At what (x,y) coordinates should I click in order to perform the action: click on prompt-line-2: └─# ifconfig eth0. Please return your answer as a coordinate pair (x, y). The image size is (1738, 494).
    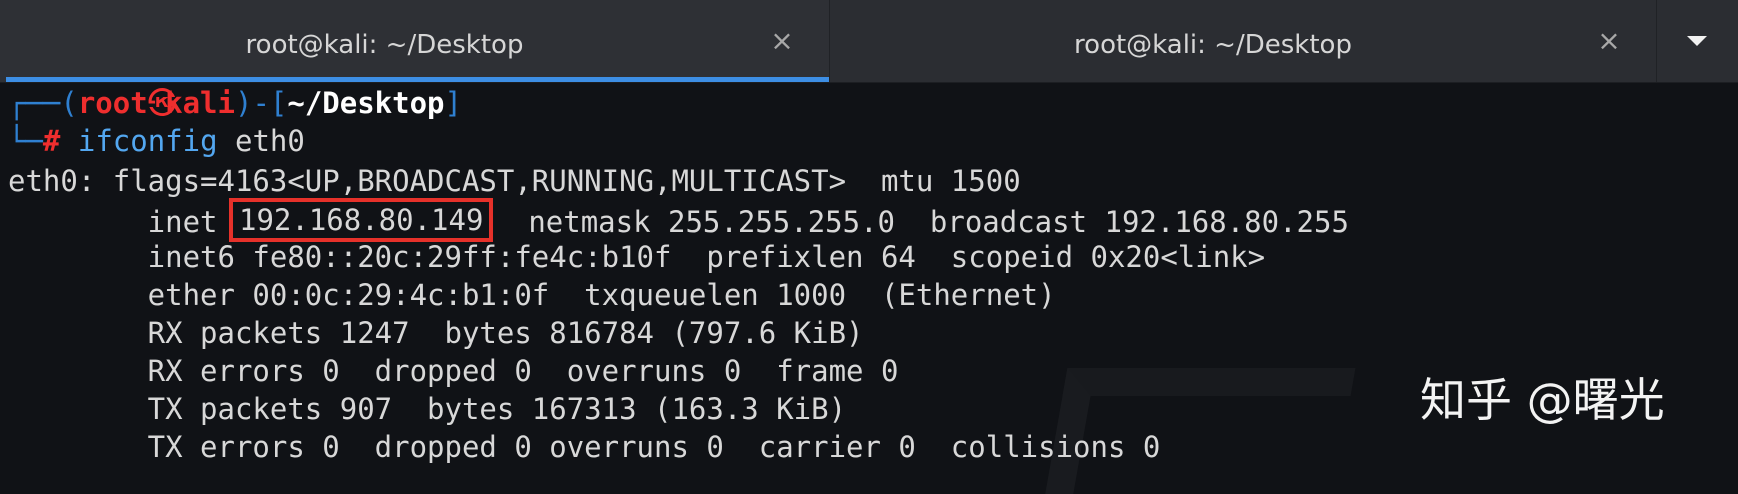
    Looking at the image, I should click on (156, 141).